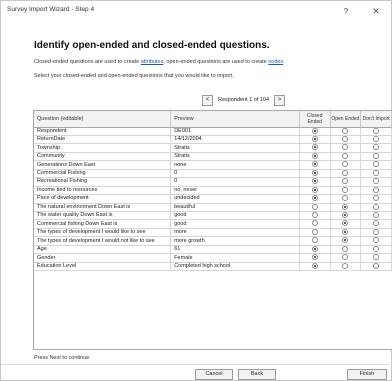  I want to click on table-row: The water quality Down East is good, so click(213, 216).